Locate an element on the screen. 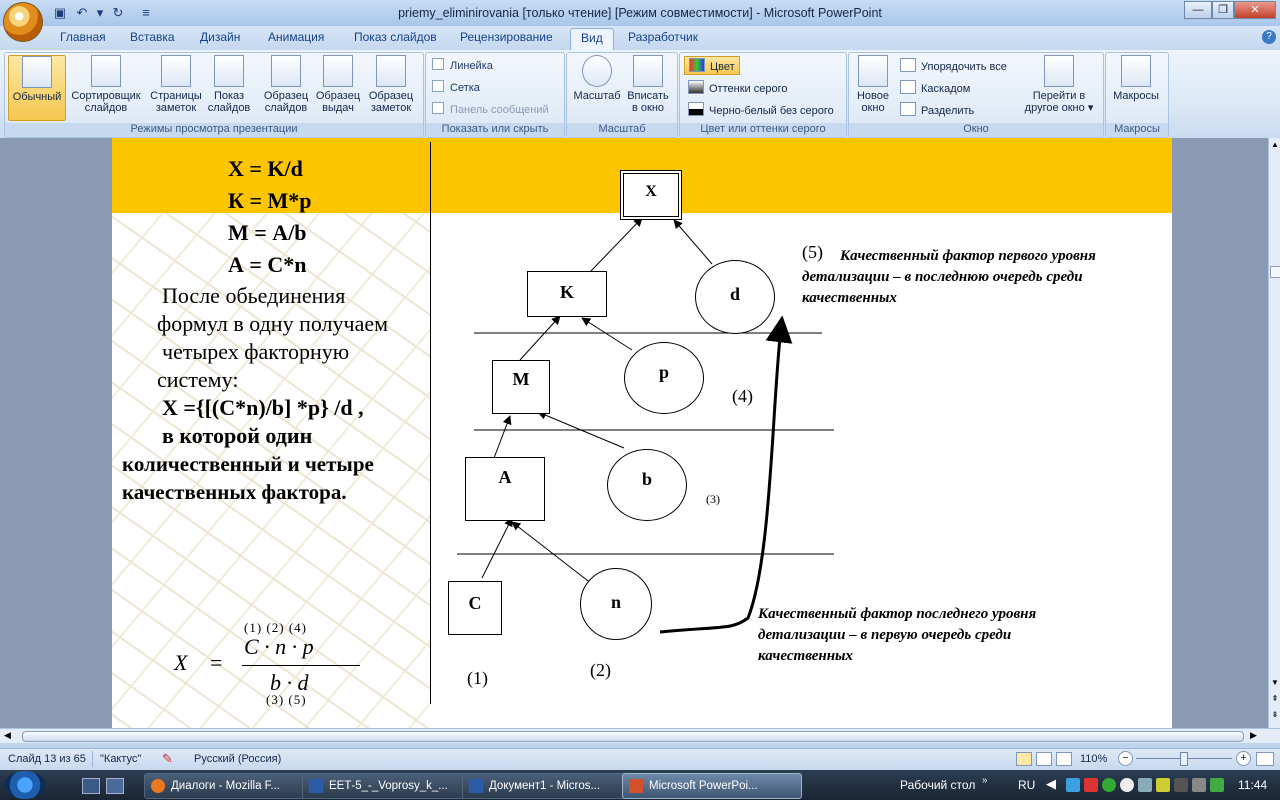 This screenshot has width=1280, height=800. ruler-label: Линейка is located at coordinates (471, 66).